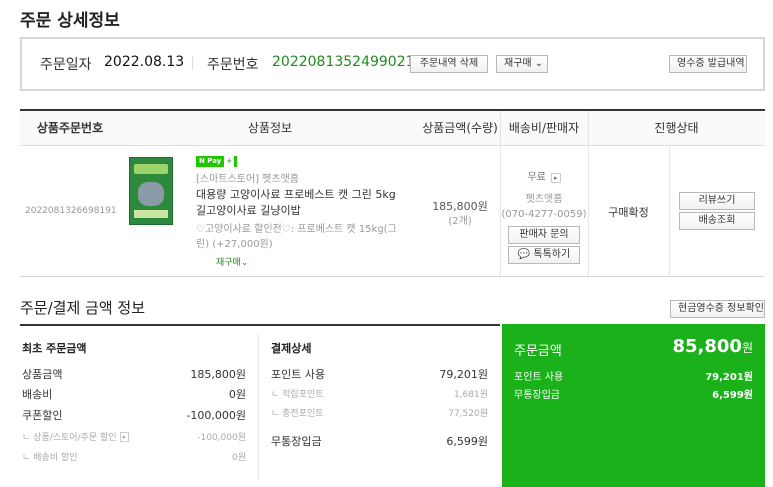 This screenshot has width=773, height=487. Describe the element at coordinates (76, 436) in the screenshot. I see `discount-sub-row: ㄴ 상품/스토어/주문 할인 ▸` at that location.